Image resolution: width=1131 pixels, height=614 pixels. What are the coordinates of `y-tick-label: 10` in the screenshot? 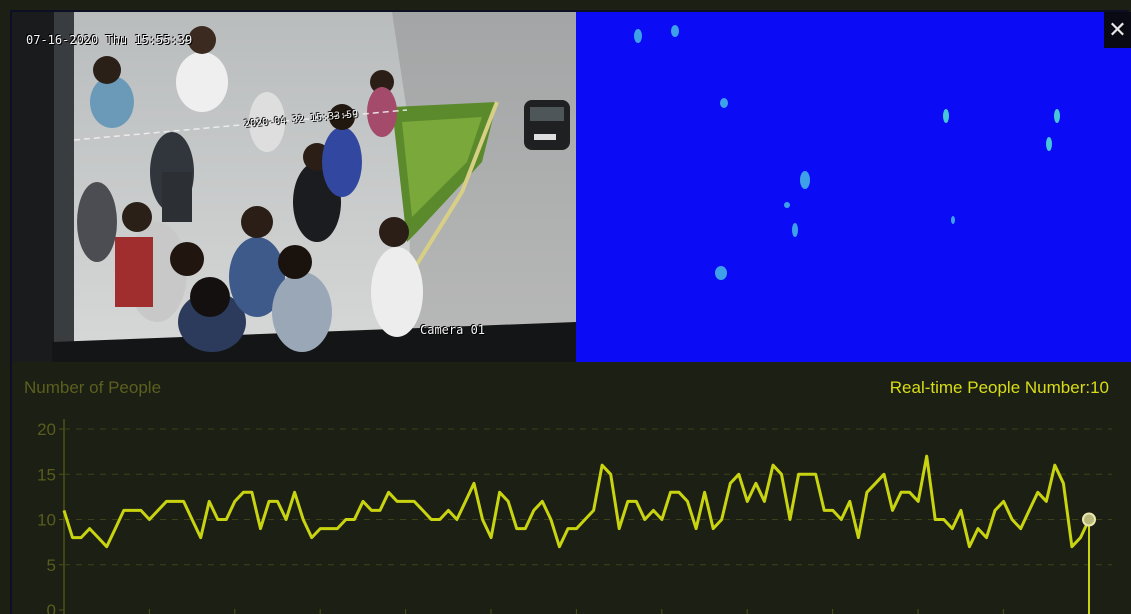 It's located at (46, 520).